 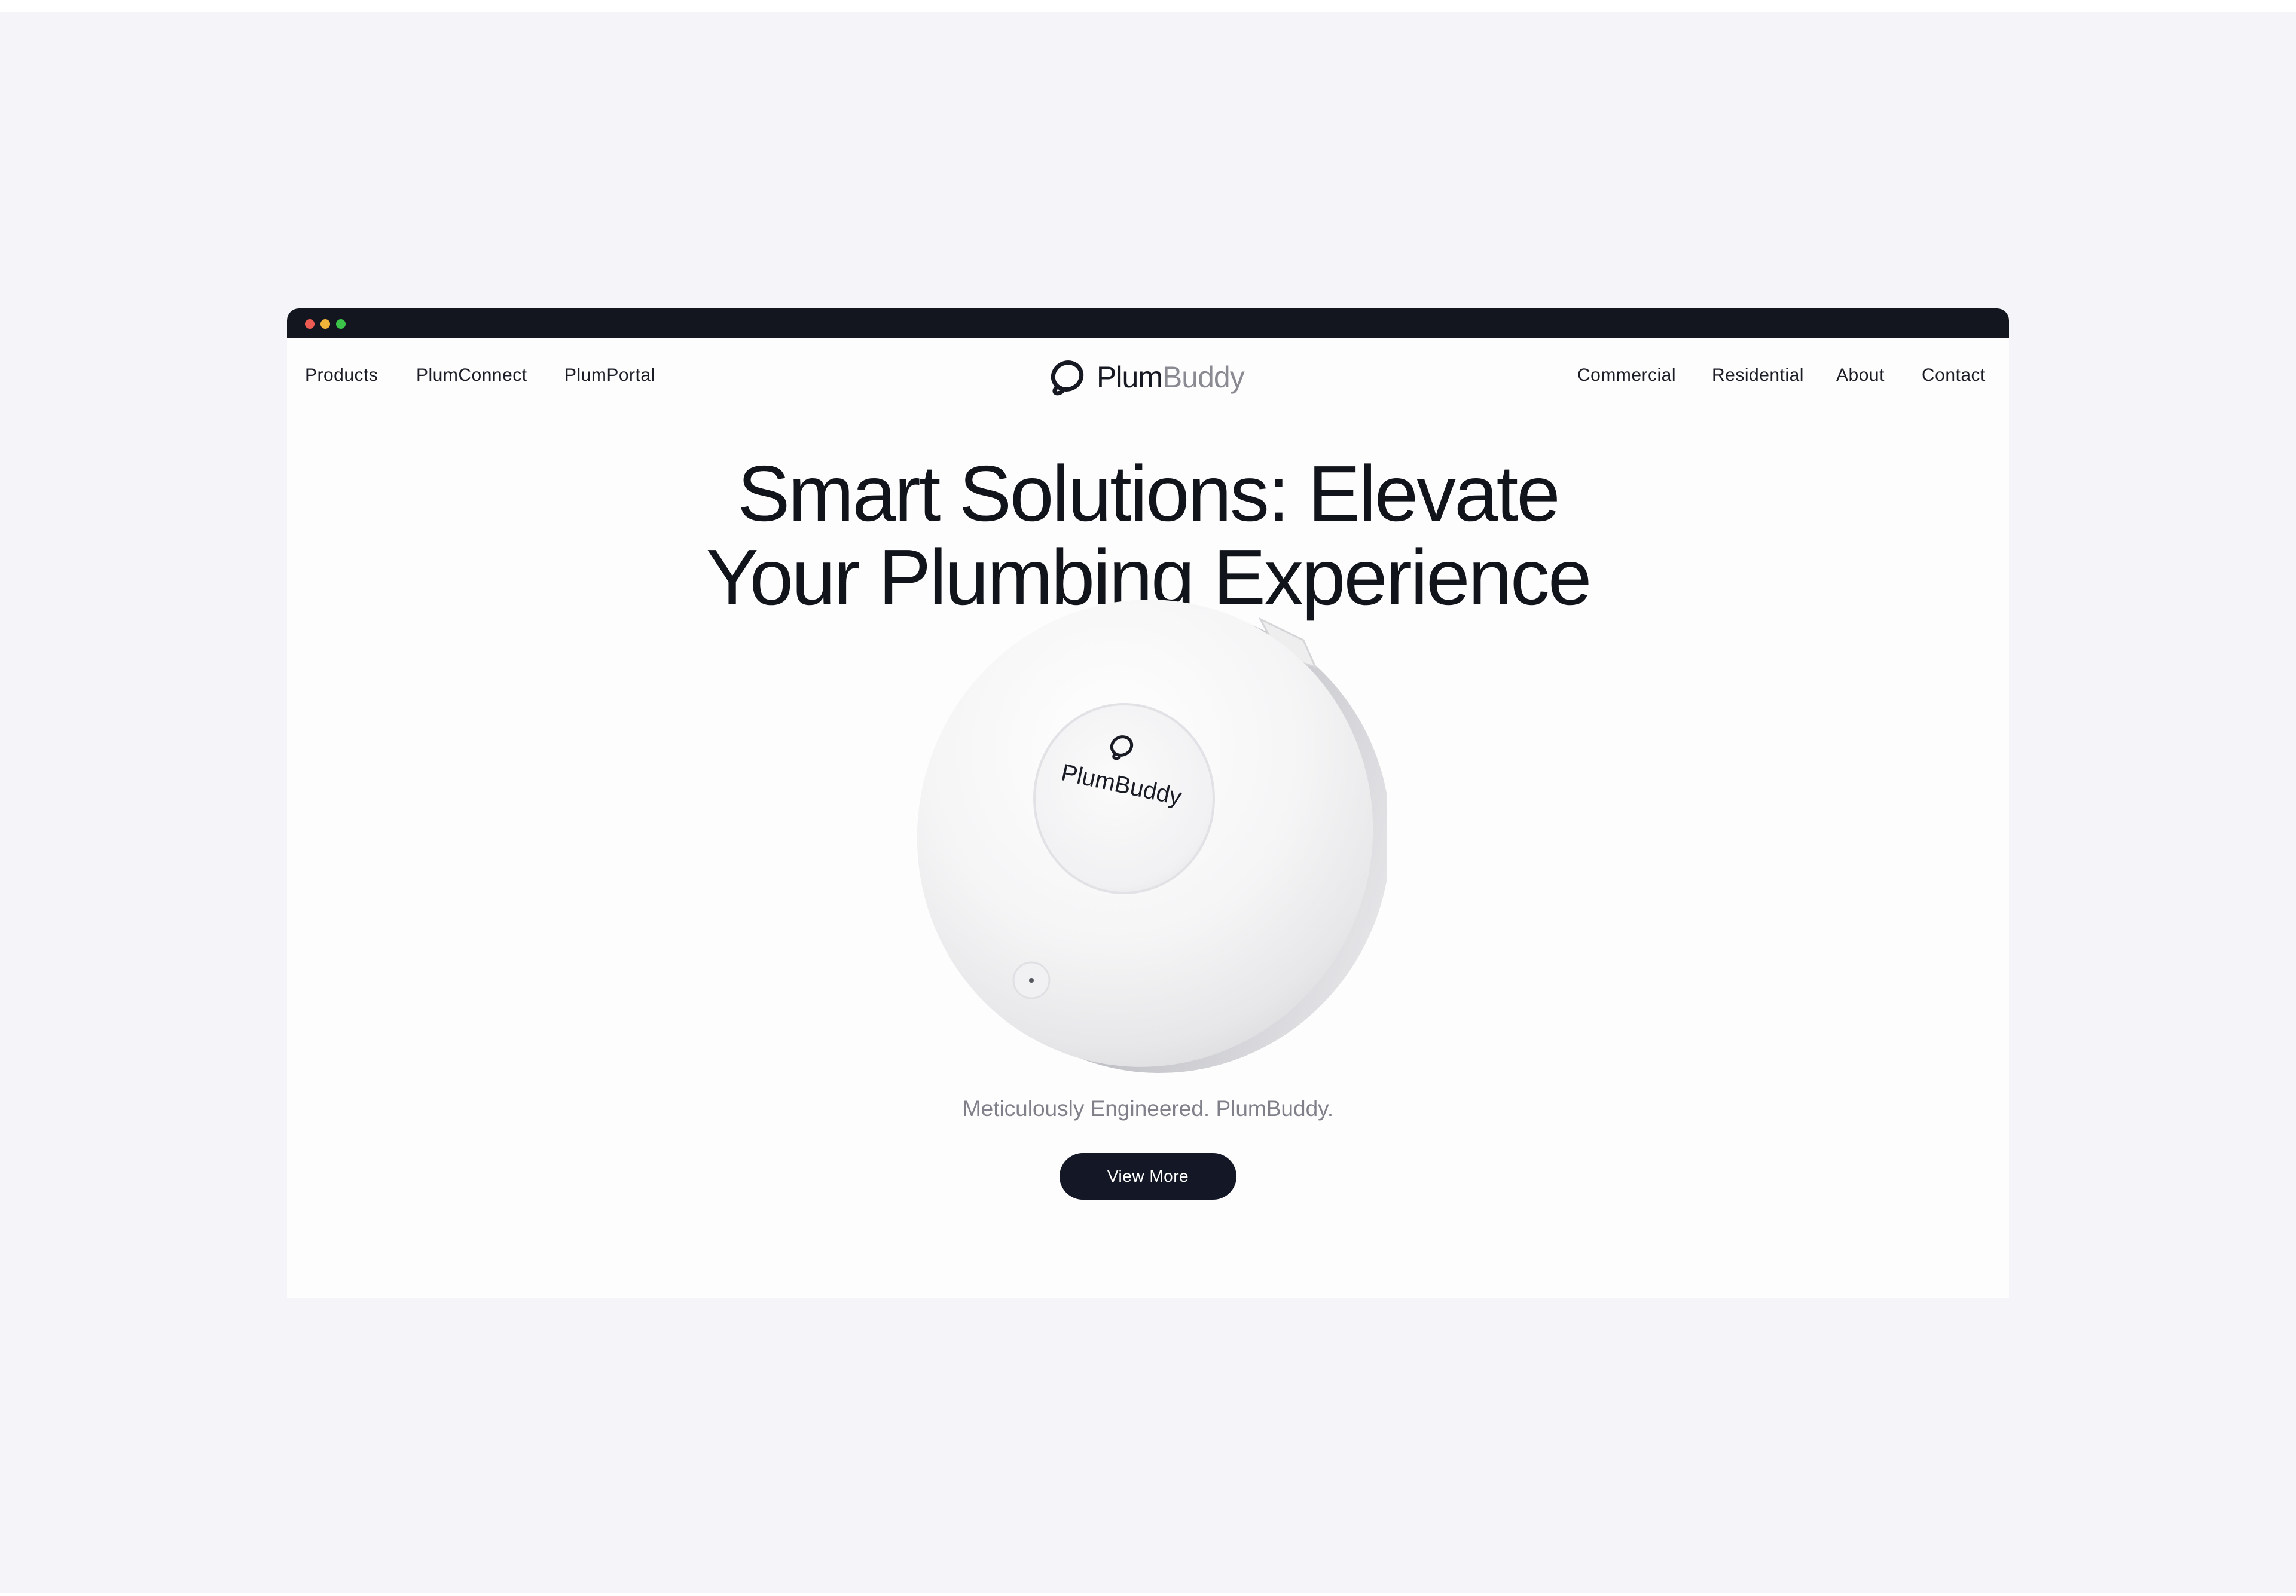 I want to click on brand-name-buddy: Buddy, so click(x=1203, y=377).